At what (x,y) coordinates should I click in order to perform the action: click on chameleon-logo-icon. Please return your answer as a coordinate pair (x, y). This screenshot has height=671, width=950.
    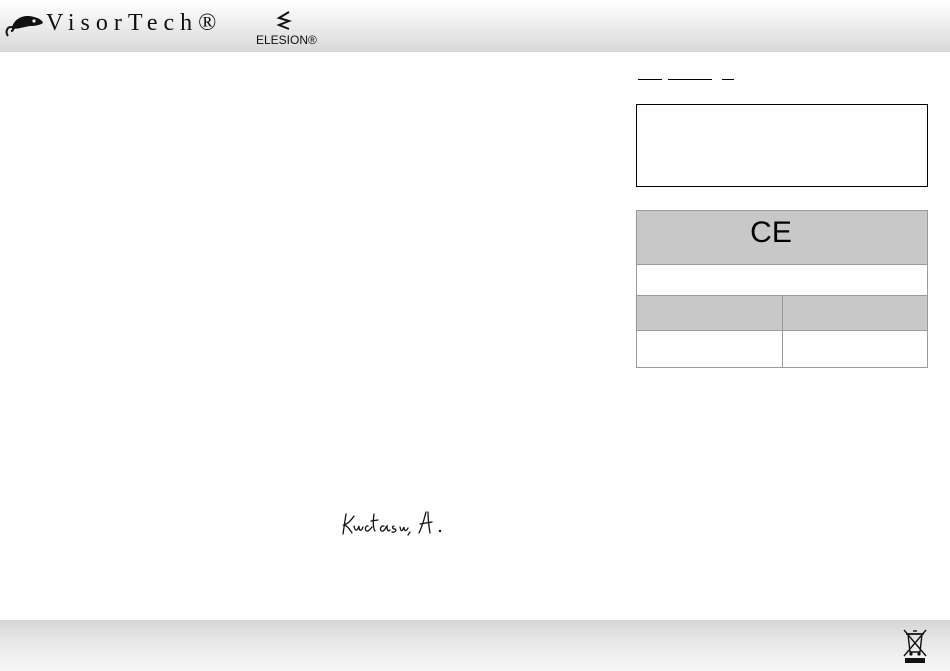
    Looking at the image, I should click on (24, 26).